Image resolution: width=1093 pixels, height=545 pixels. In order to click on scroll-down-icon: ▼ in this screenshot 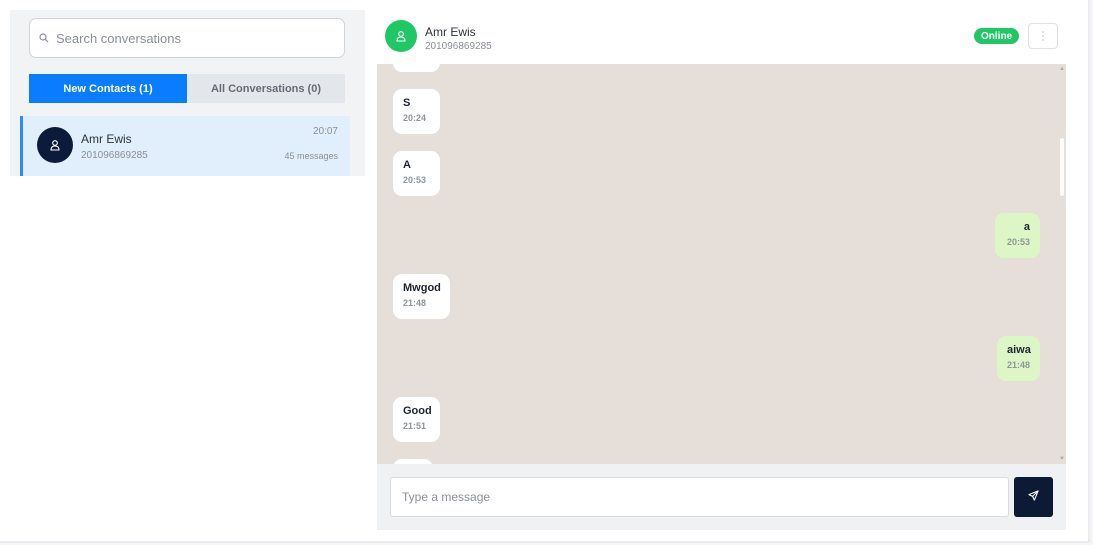, I will do `click(1062, 459)`.